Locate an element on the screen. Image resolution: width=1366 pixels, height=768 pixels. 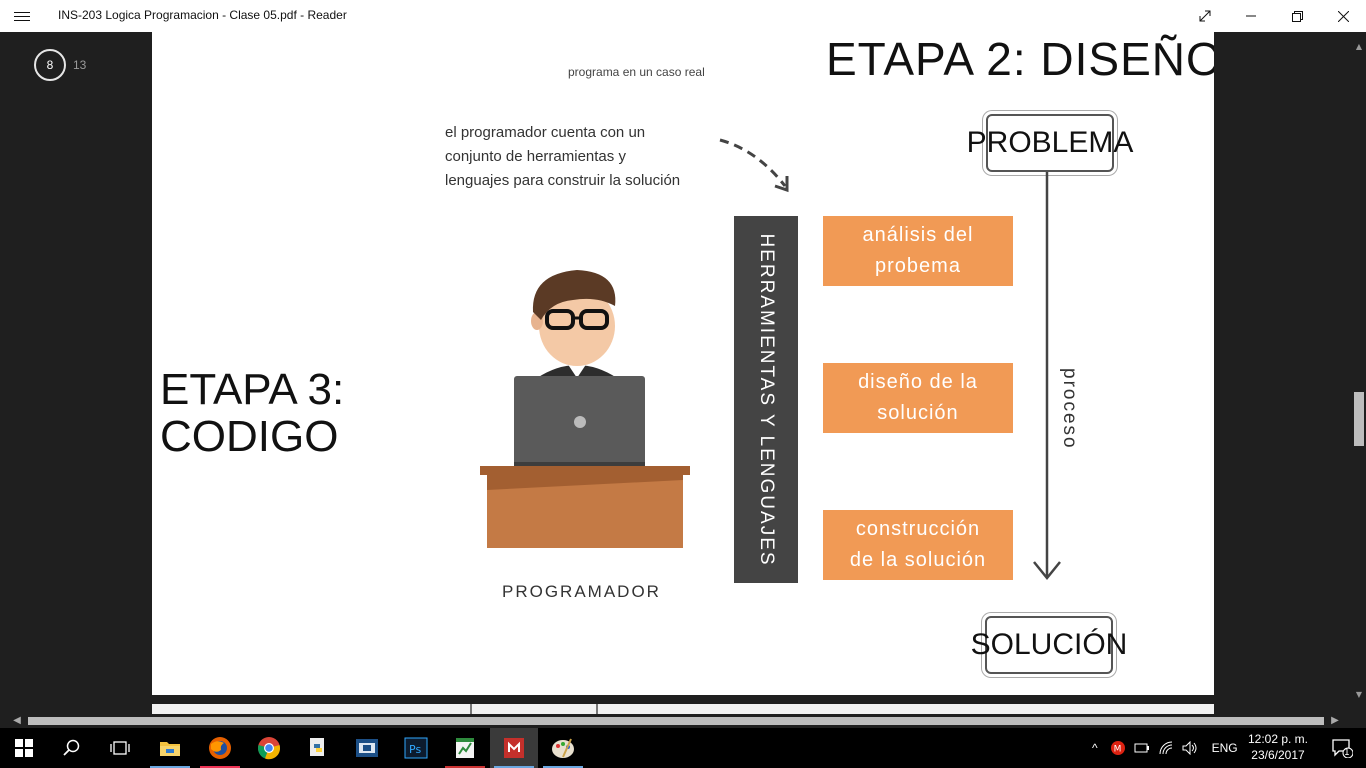
notification-count: 1 is located at coordinates (1347, 753).